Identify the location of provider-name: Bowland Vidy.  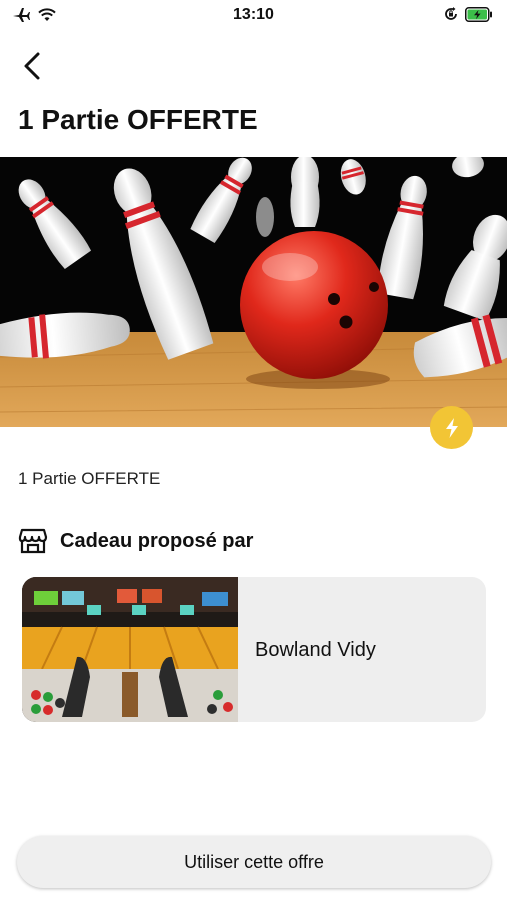
(315, 650).